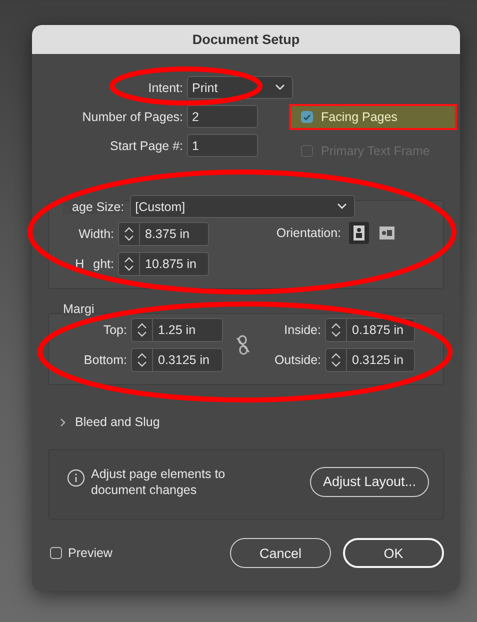 This screenshot has width=477, height=622. What do you see at coordinates (165, 87) in the screenshot?
I see `intent-label: Intent:` at bounding box center [165, 87].